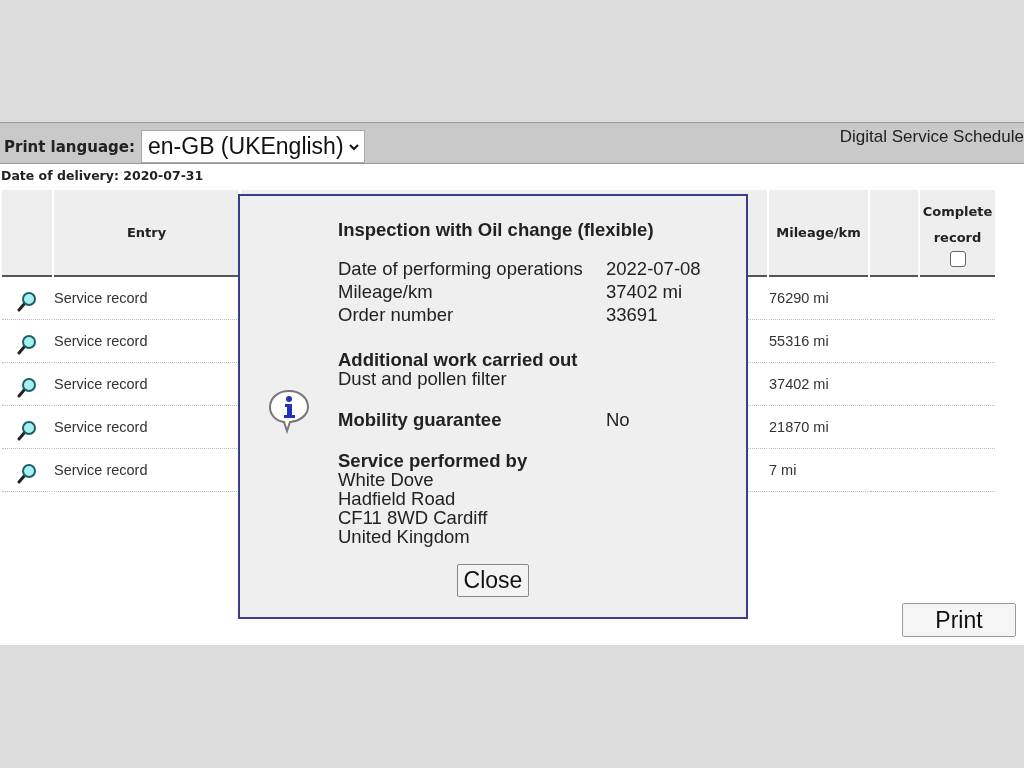 This screenshot has height=768, width=1024. What do you see at coordinates (413, 517) in the screenshot?
I see `address-line: CF11 8WD Cardiff` at bounding box center [413, 517].